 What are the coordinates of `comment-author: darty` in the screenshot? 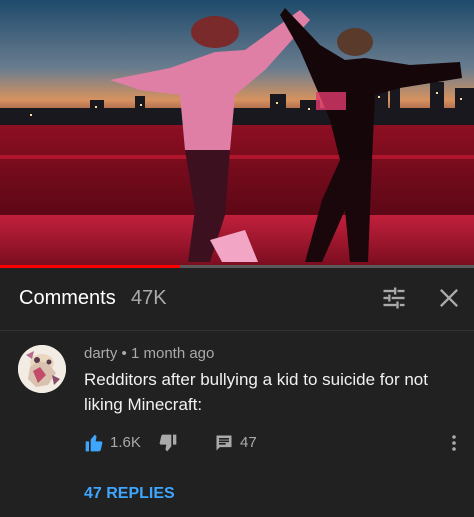 It's located at (100, 353).